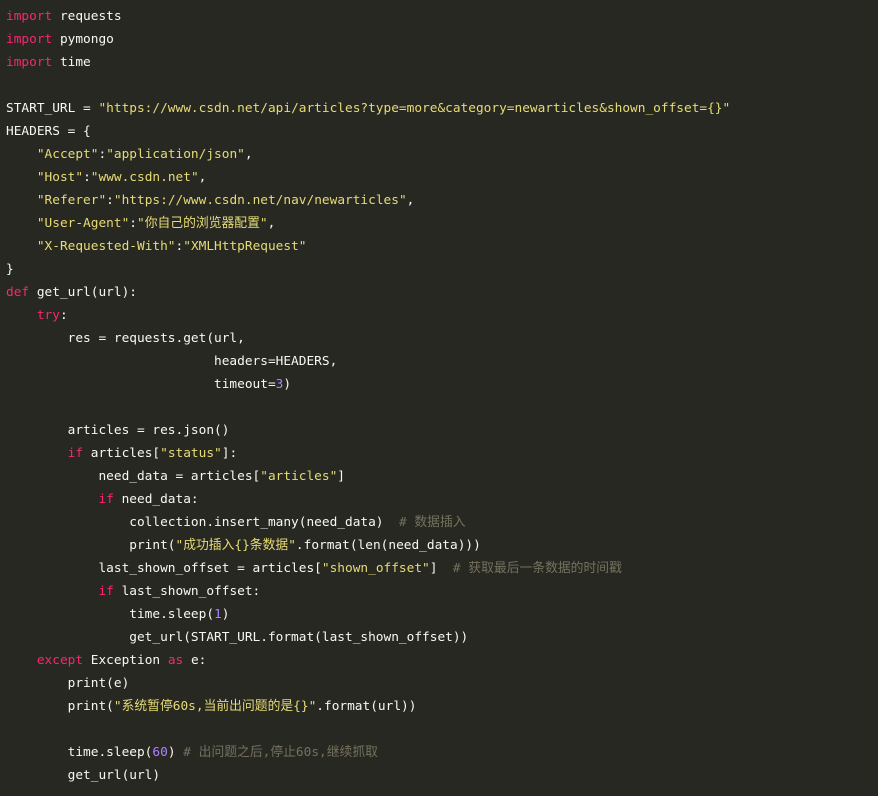 The image size is (878, 796). Describe the element at coordinates (442, 338) in the screenshot. I see `code-line: res = requests.get(url,` at that location.